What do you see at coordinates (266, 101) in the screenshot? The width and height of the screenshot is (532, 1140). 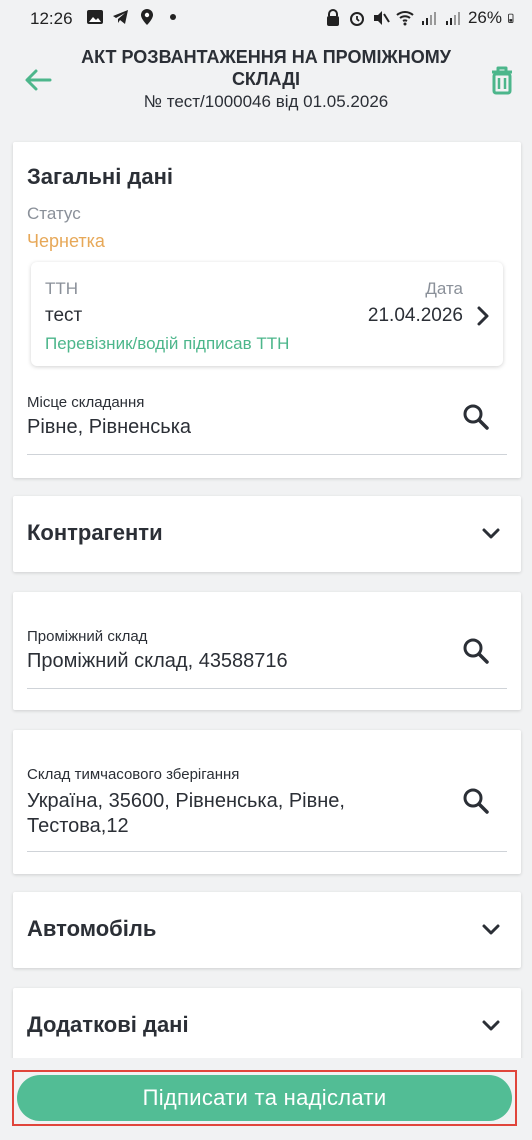 I see `document-number: № тест/1000046 від 01.05.2026` at bounding box center [266, 101].